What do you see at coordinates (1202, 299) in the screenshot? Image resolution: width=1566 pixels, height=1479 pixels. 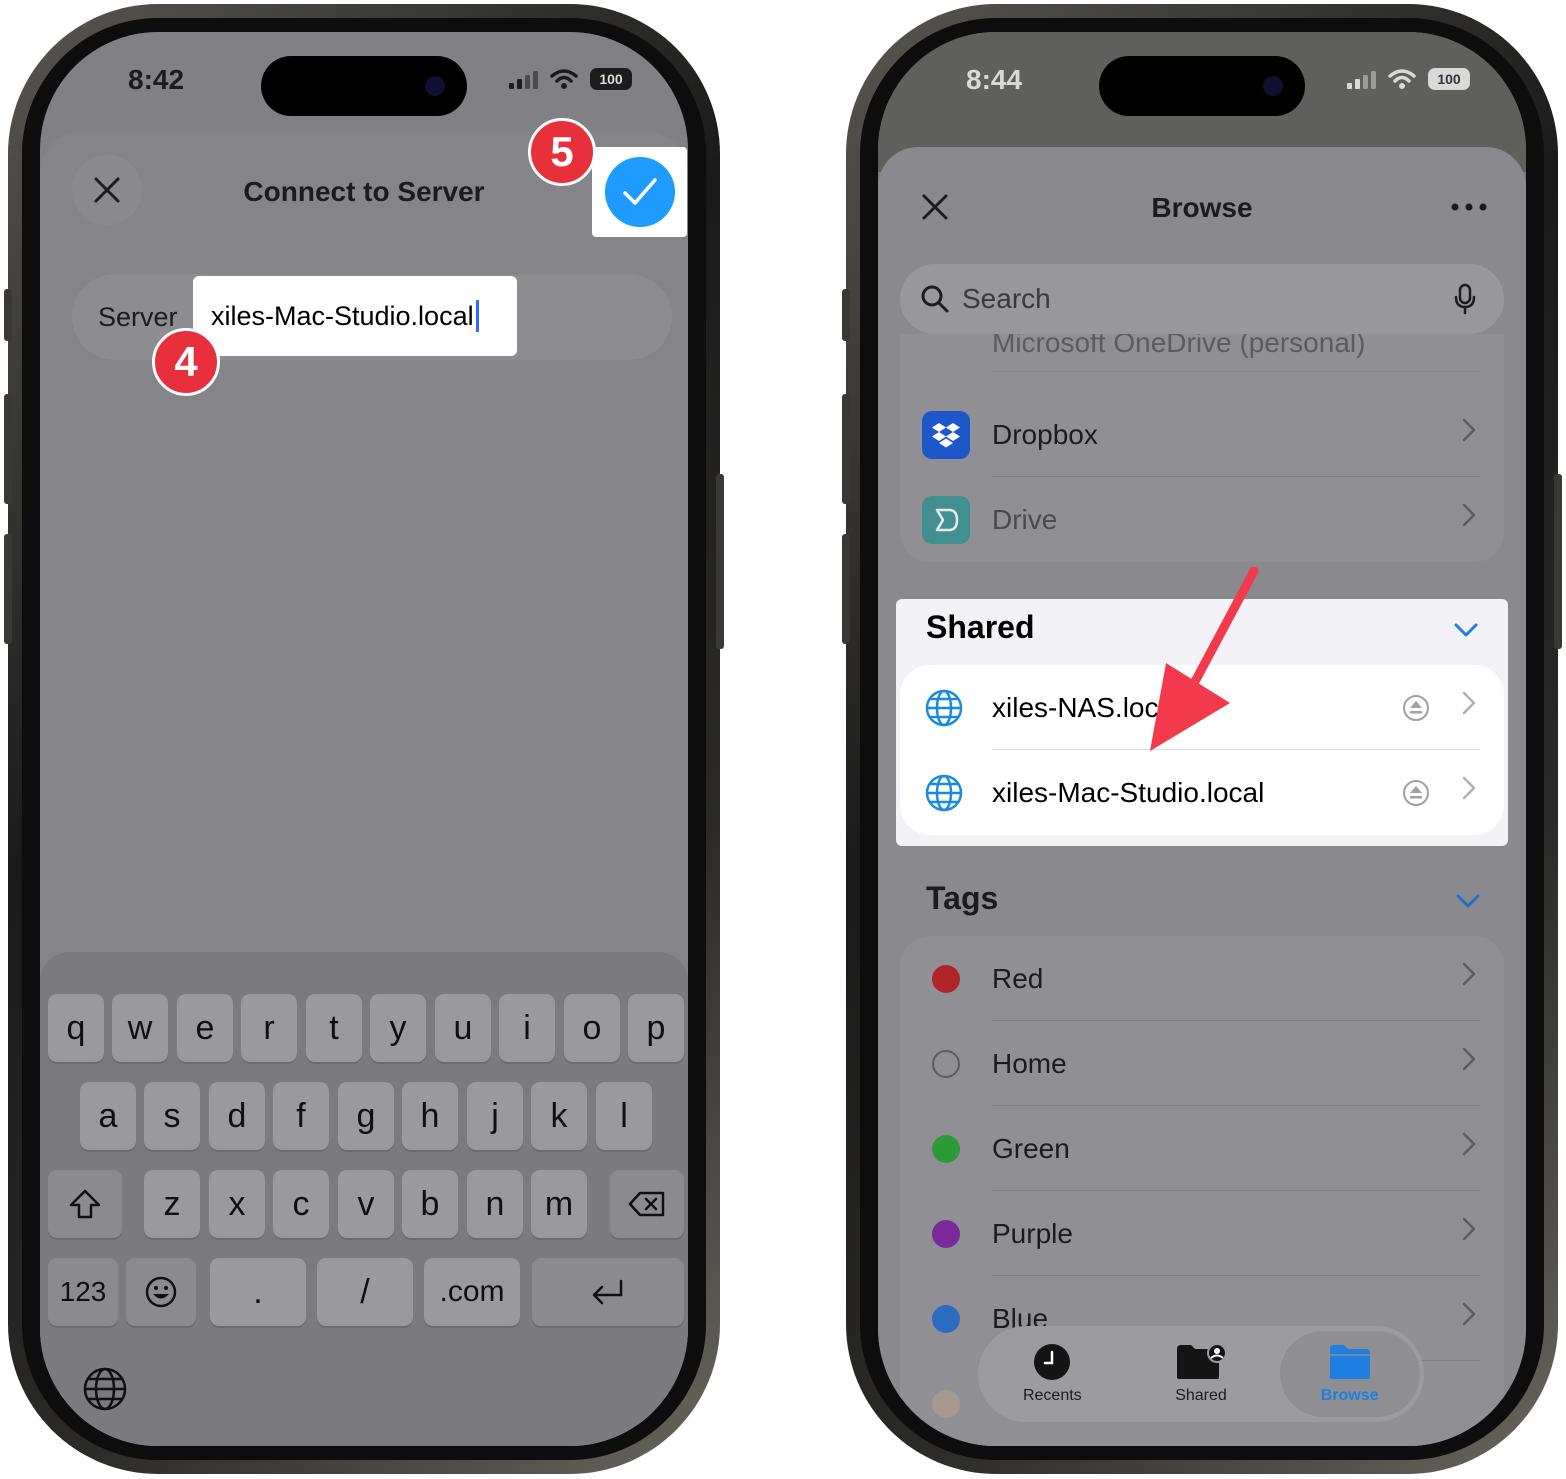 I see `search-field: Search` at bounding box center [1202, 299].